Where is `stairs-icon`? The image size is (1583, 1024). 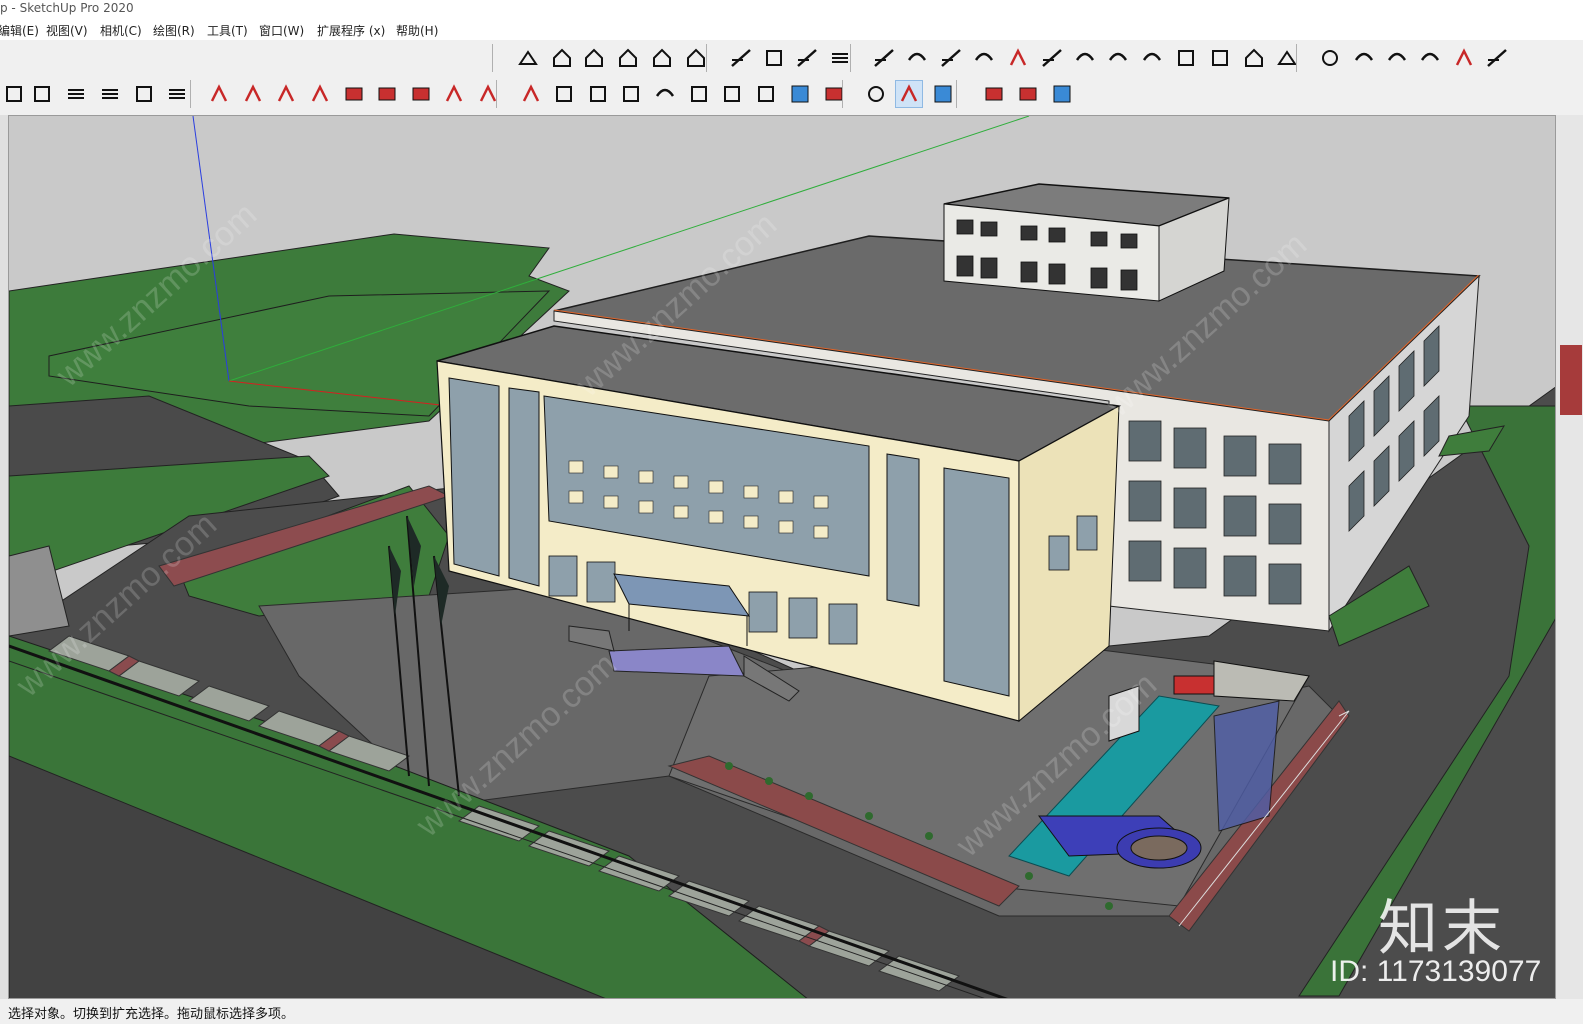
stairs-icon is located at coordinates (741, 58).